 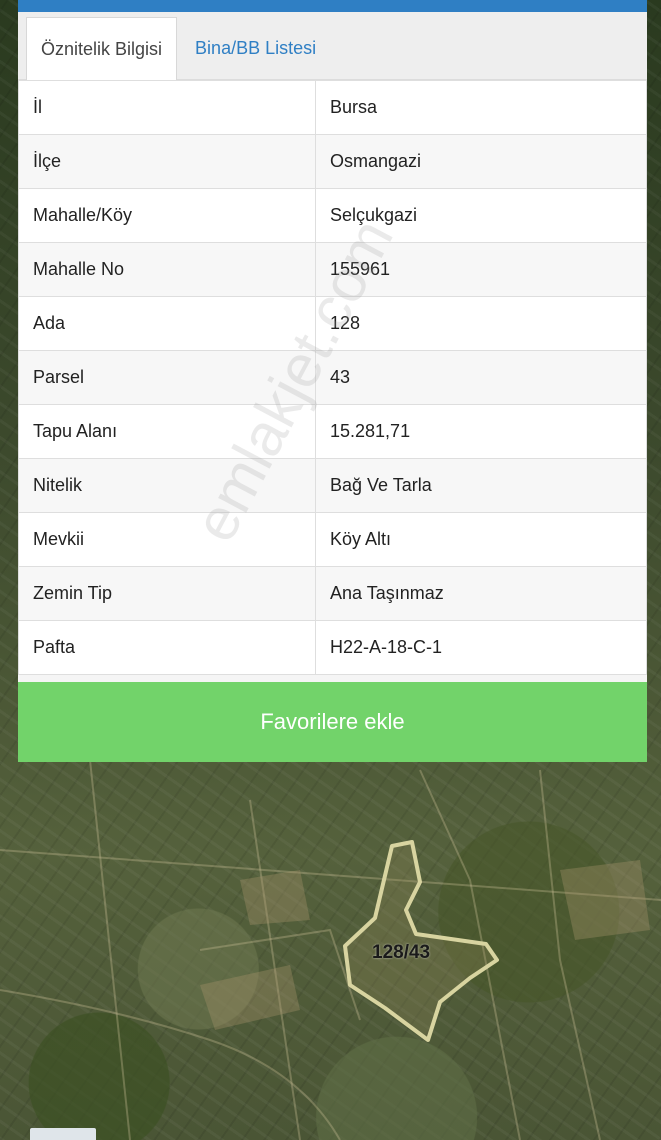 I want to click on attribute-label: Tapu Alanı, so click(x=167, y=431).